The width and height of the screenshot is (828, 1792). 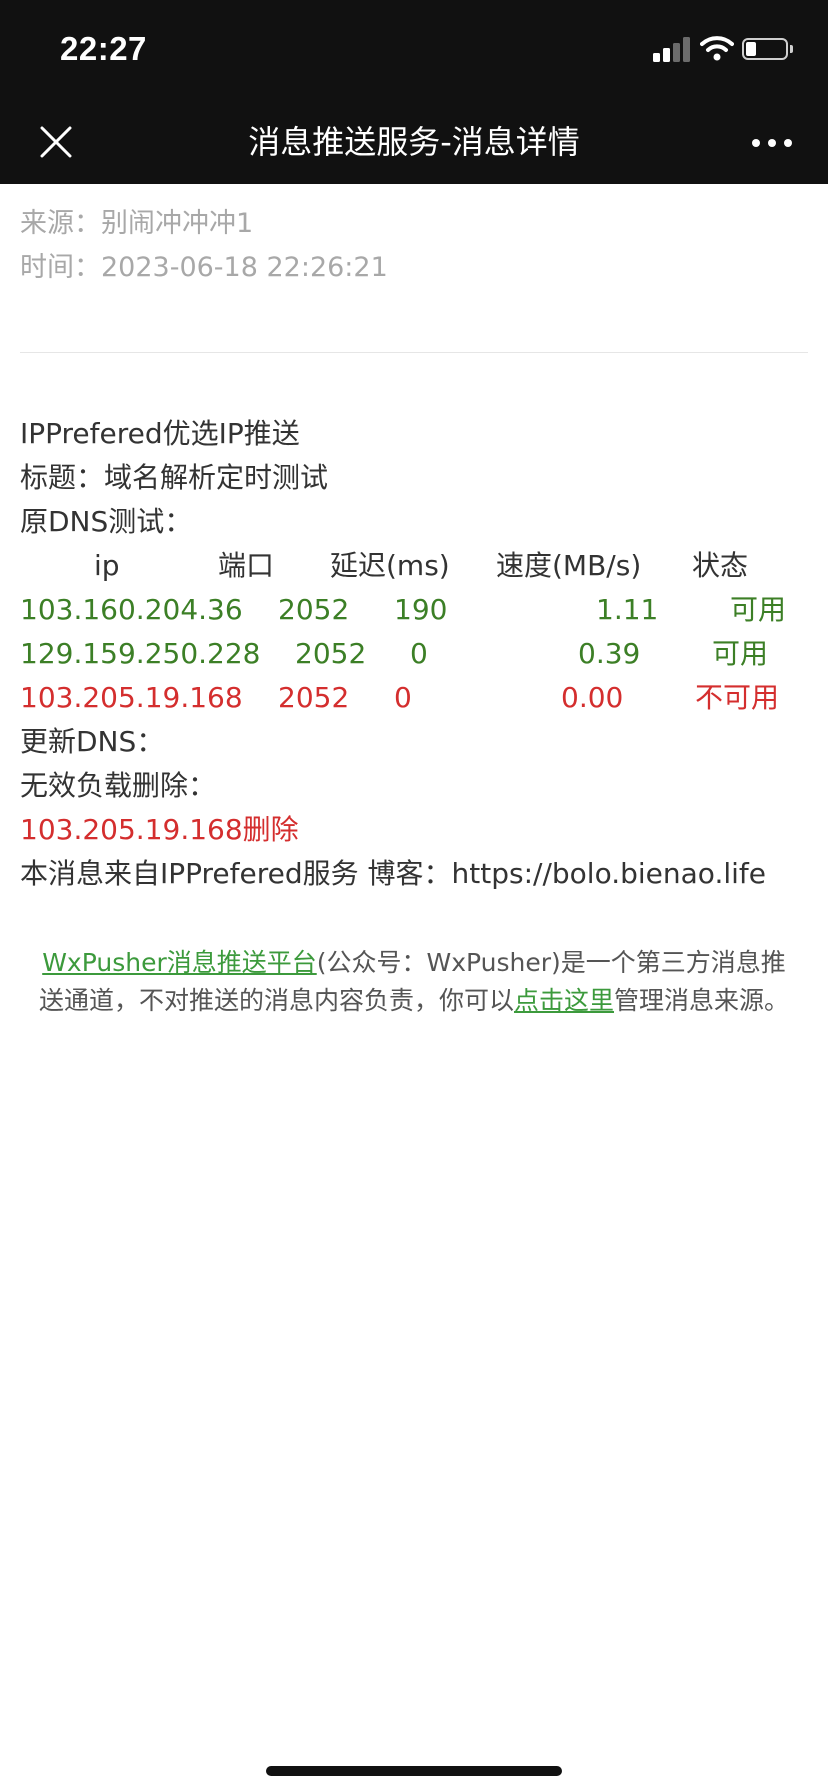 I want to click on home-indicator, so click(x=414, y=1771).